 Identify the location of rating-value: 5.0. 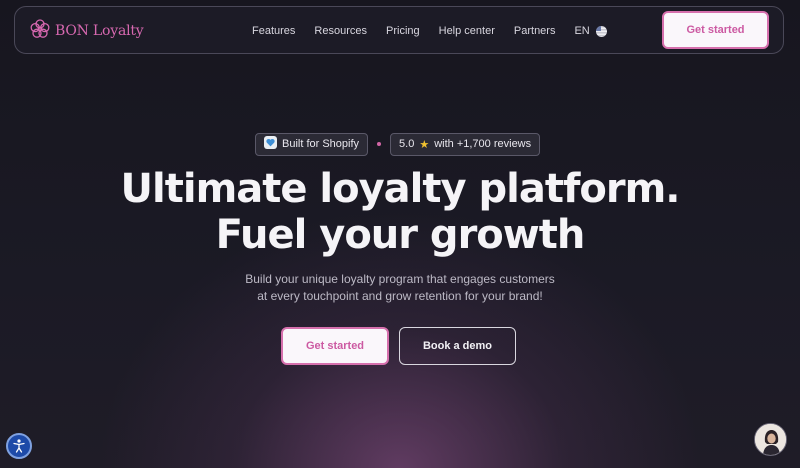
(407, 144).